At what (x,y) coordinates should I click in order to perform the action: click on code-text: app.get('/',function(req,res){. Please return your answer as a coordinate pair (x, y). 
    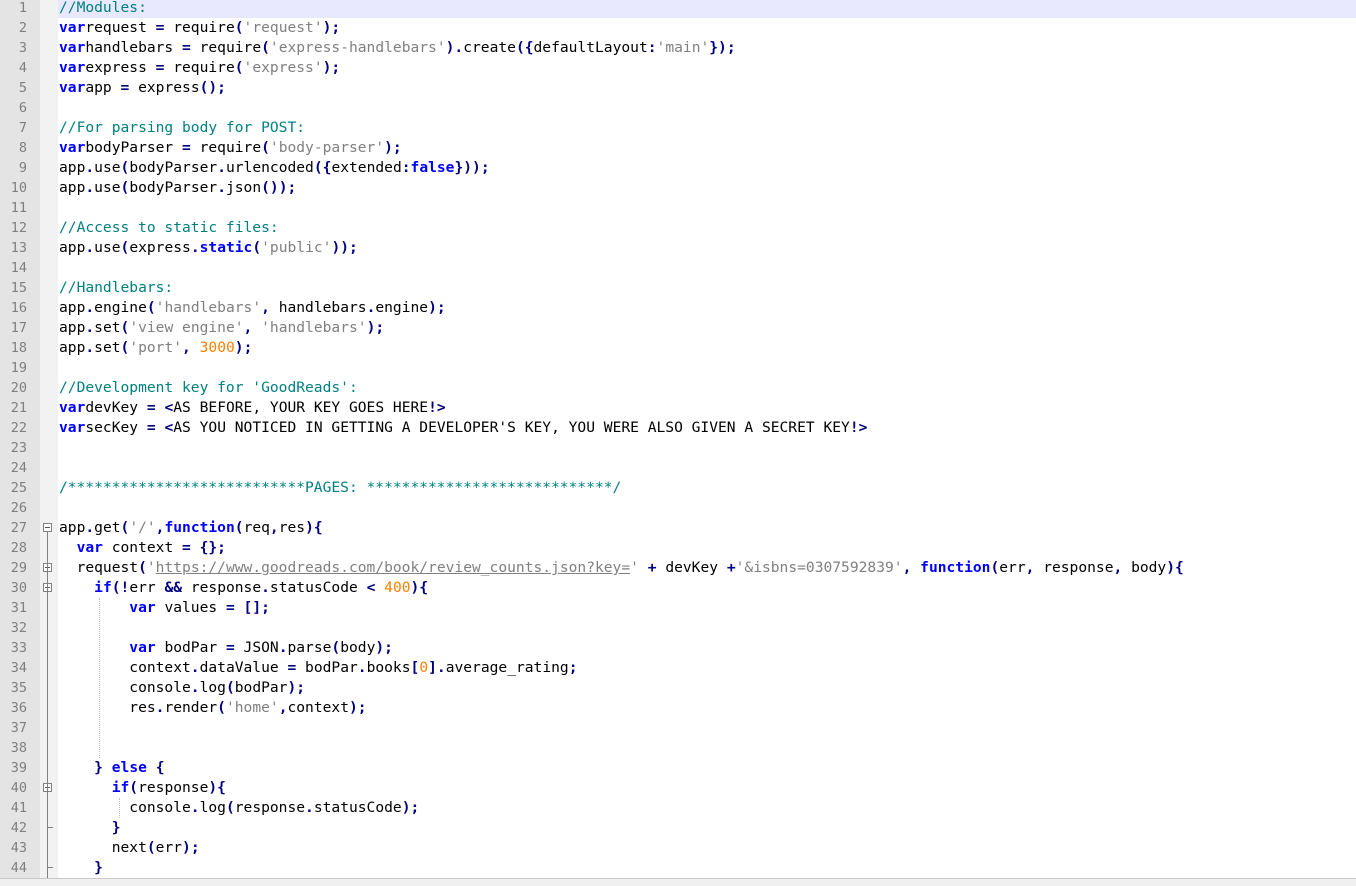
    Looking at the image, I should click on (707, 528).